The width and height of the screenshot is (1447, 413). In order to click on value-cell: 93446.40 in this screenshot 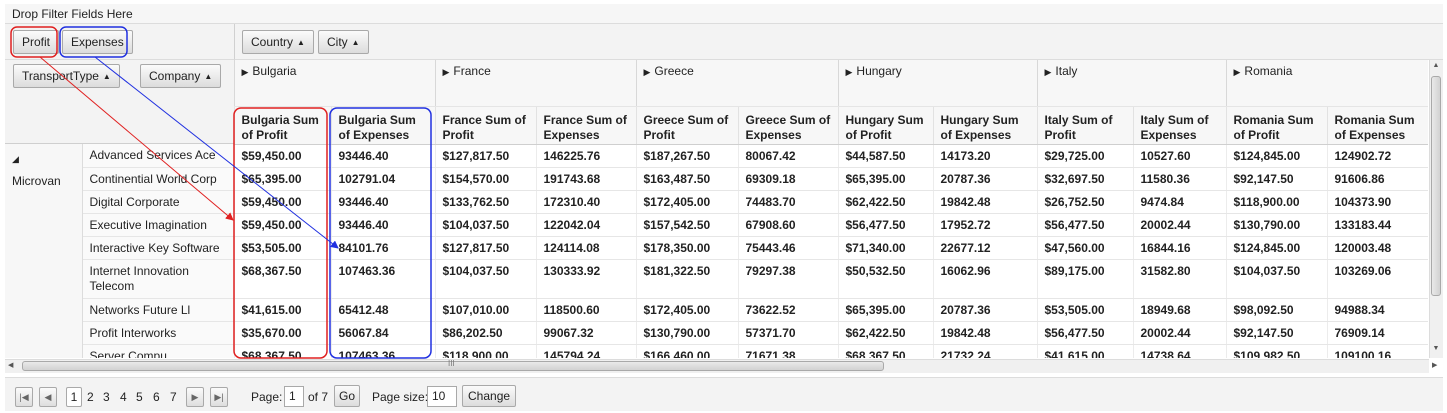, I will do `click(382, 225)`.